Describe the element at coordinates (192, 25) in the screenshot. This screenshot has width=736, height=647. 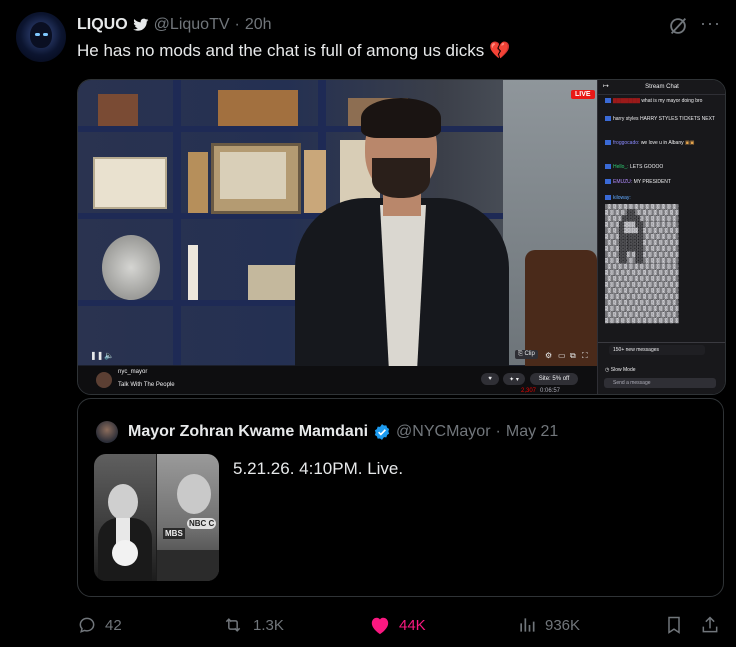
I see `author-handle: @LiquoTV` at that location.